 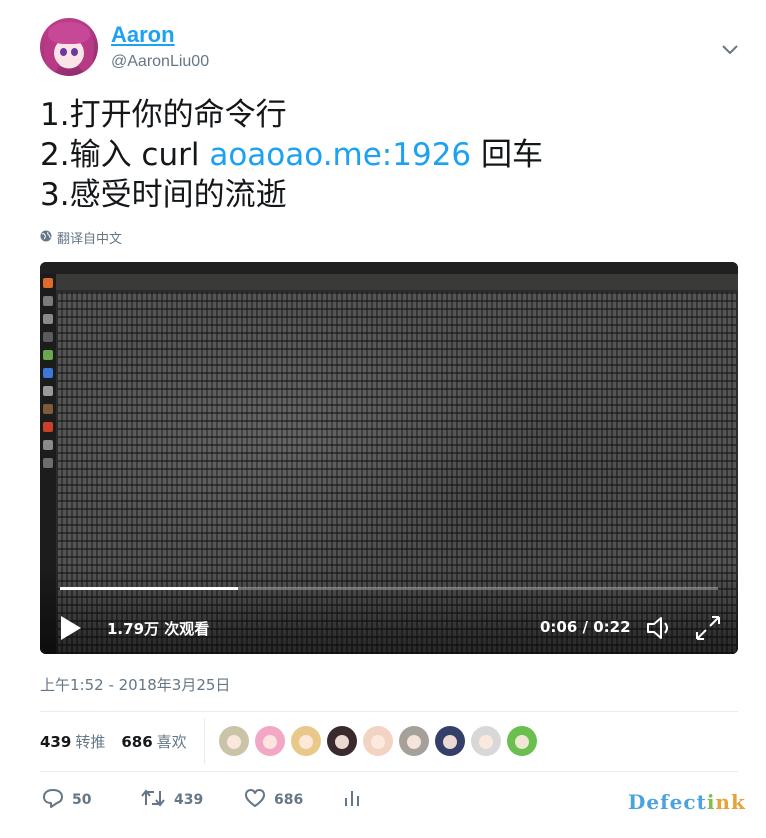 I want to click on translate-link: 翻译自中文, so click(x=81, y=237).